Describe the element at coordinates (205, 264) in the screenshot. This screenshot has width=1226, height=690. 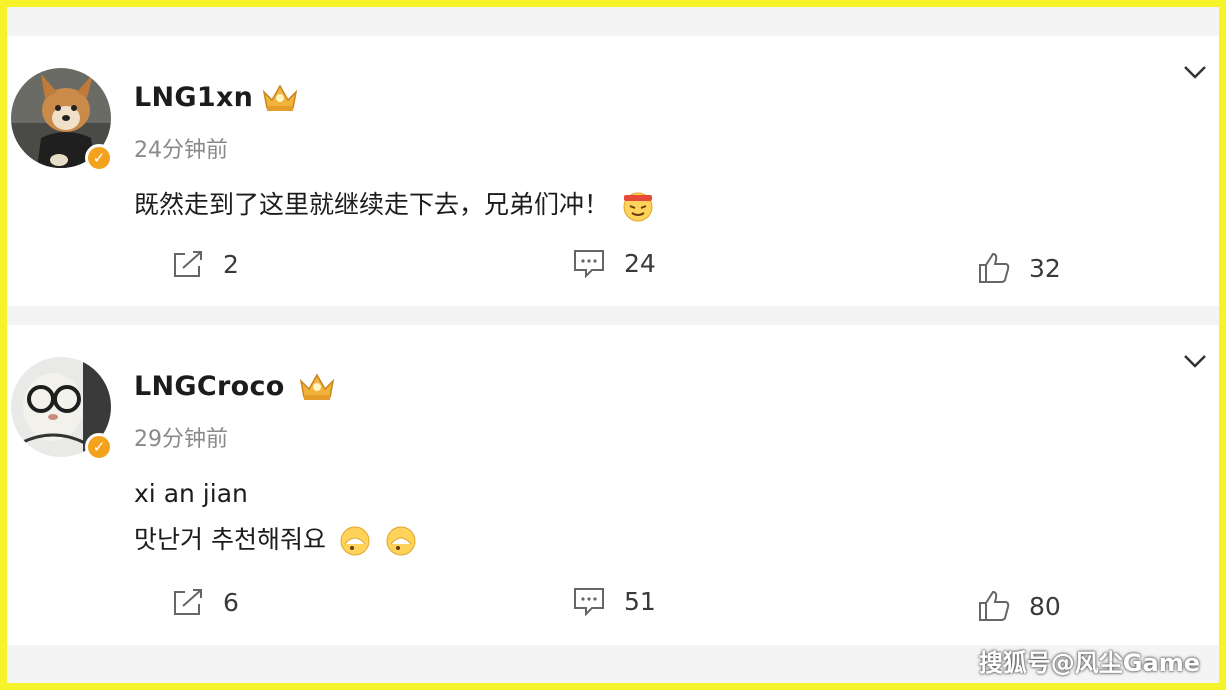
I see `repost-button: 2` at that location.